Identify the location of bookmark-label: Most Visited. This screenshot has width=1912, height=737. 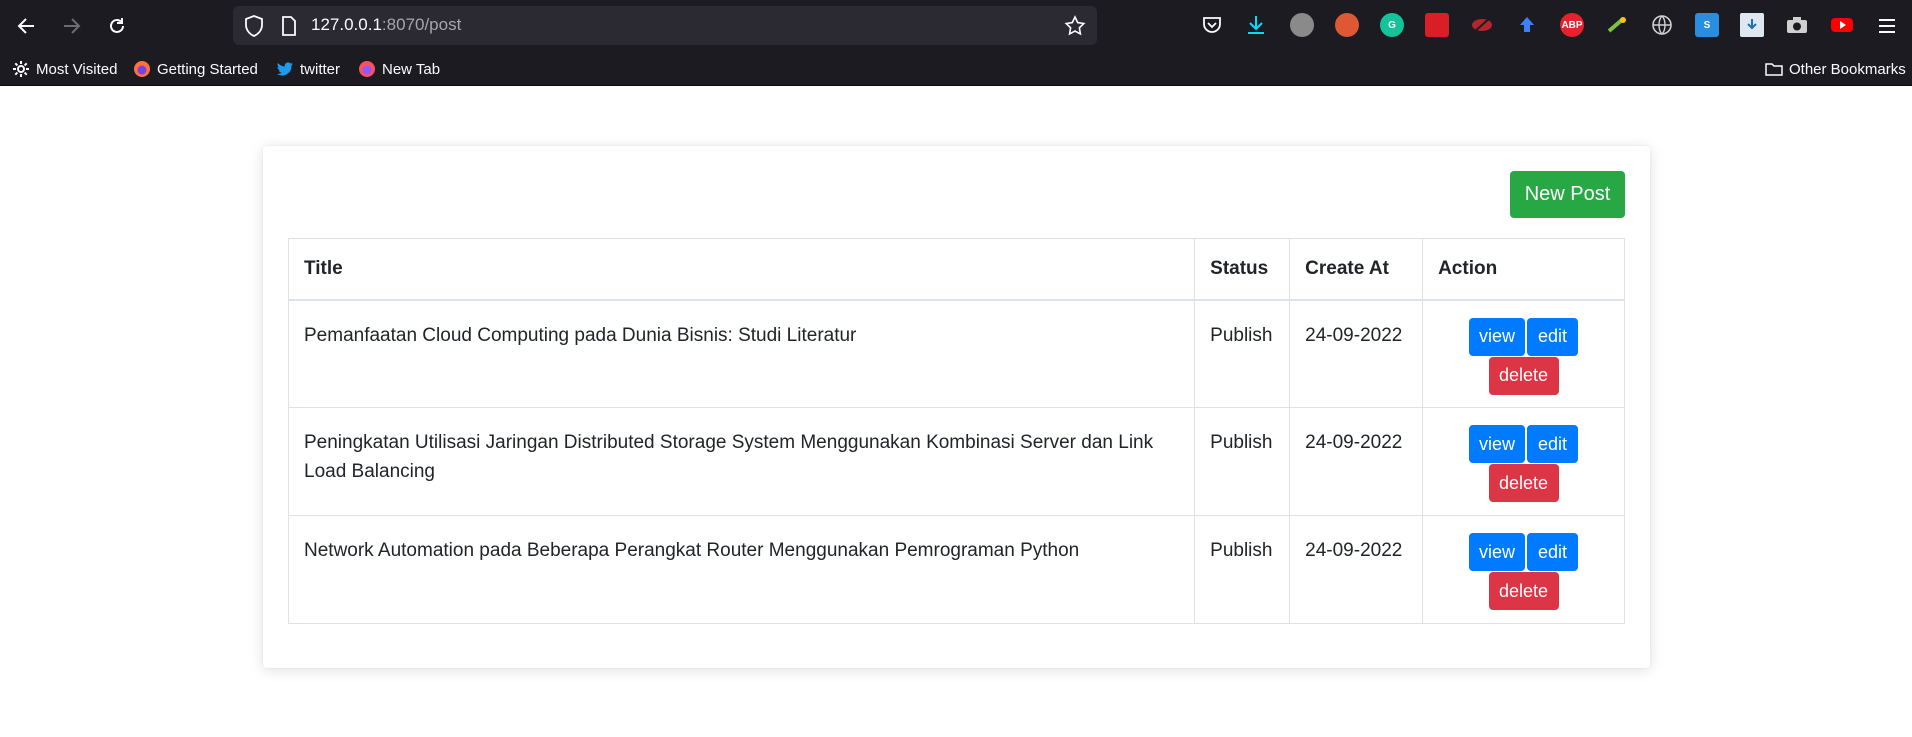
(77, 69).